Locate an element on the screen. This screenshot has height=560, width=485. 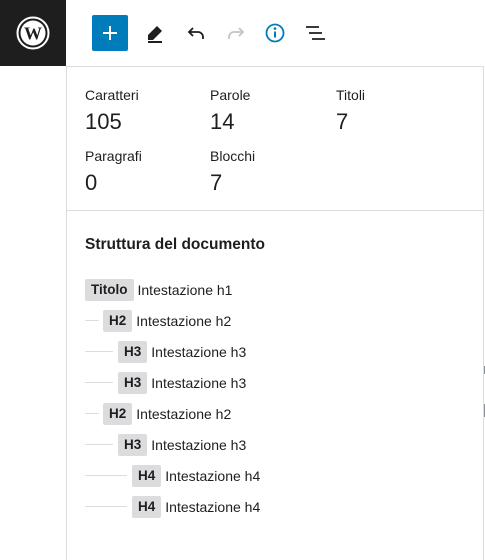
editor-toolbar is located at coordinates (275, 33).